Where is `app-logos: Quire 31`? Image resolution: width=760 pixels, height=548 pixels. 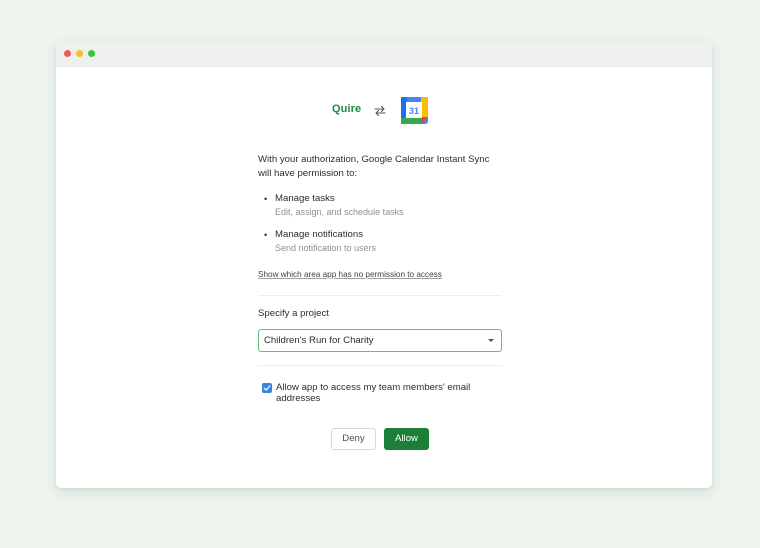
app-logos: Quire 31 is located at coordinates (384, 111).